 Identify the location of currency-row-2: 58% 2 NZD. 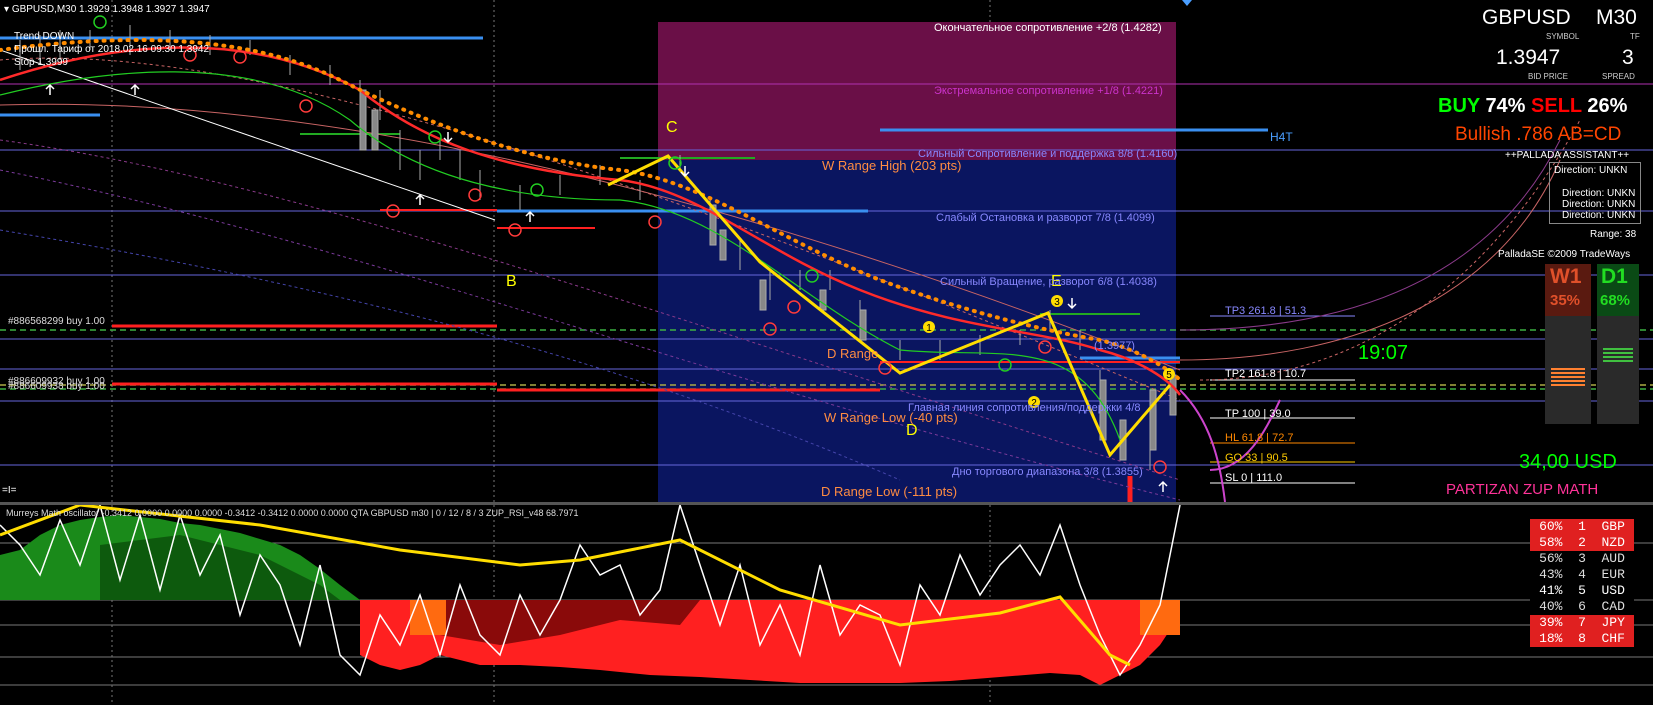
(1582, 543).